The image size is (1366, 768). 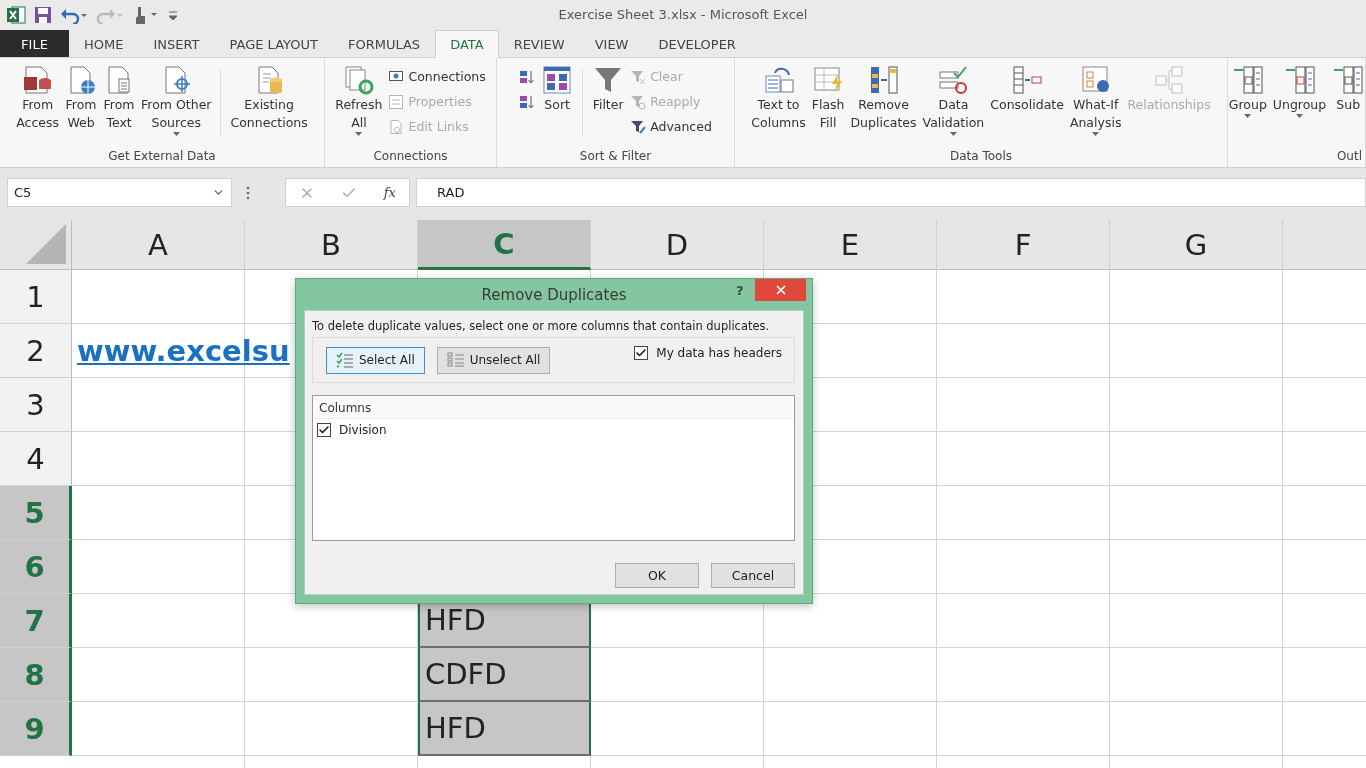 What do you see at coordinates (1299, 80) in the screenshot?
I see `ungroup-icon` at bounding box center [1299, 80].